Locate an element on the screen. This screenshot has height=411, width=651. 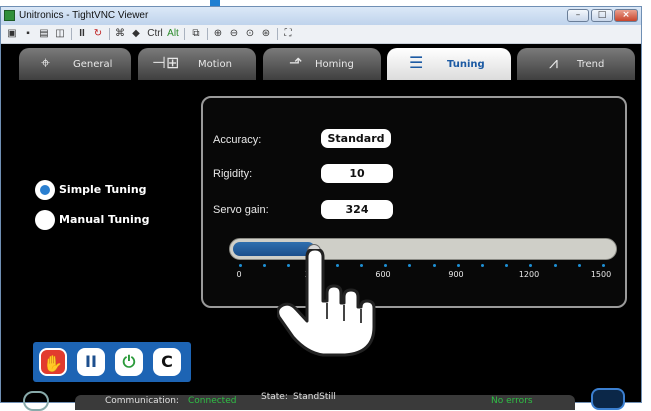
reset-icon: C is located at coordinates (167, 361).